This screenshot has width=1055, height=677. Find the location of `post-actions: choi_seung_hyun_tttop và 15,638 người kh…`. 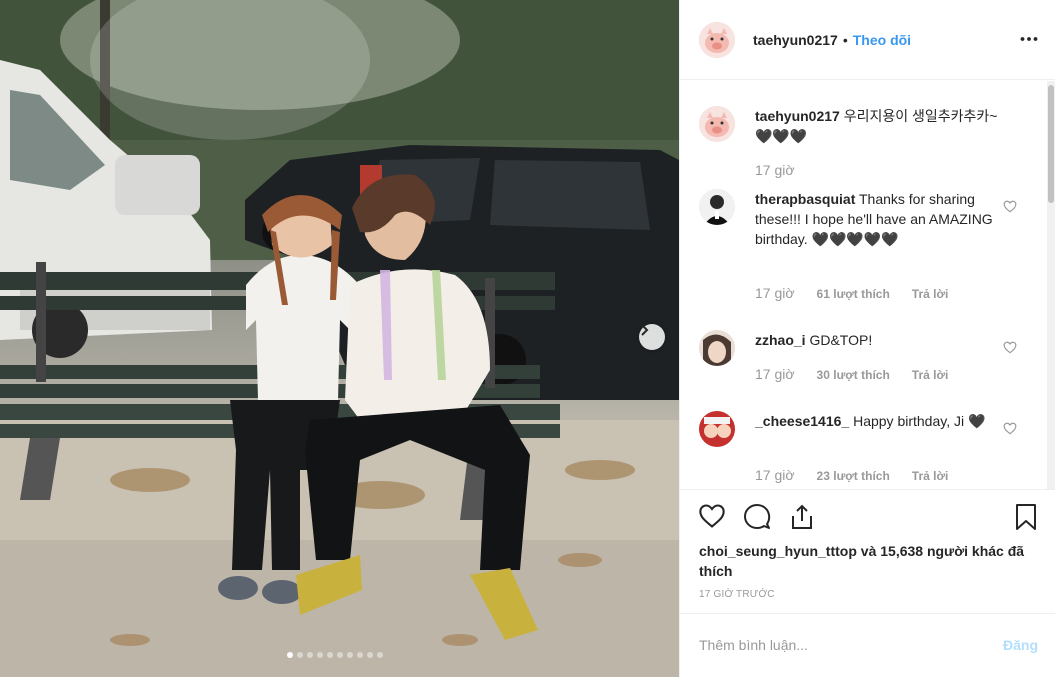

post-actions: choi_seung_hyun_tttop và 15,638 người kh… is located at coordinates (867, 551).